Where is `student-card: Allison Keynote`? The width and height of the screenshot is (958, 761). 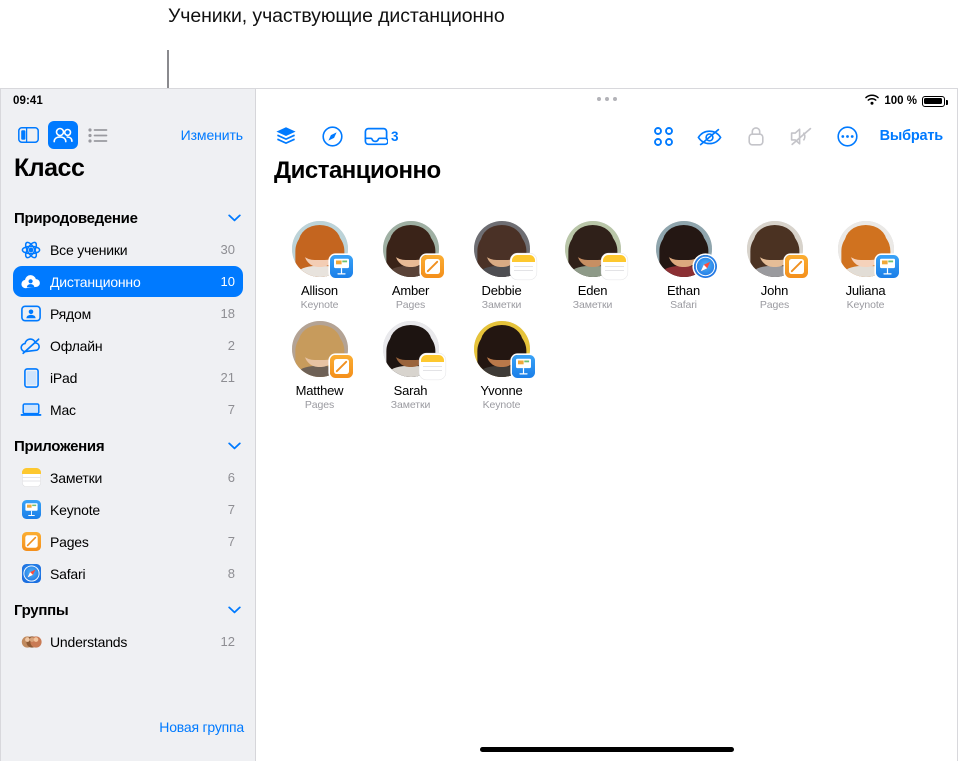 student-card: Allison Keynote is located at coordinates (319, 266).